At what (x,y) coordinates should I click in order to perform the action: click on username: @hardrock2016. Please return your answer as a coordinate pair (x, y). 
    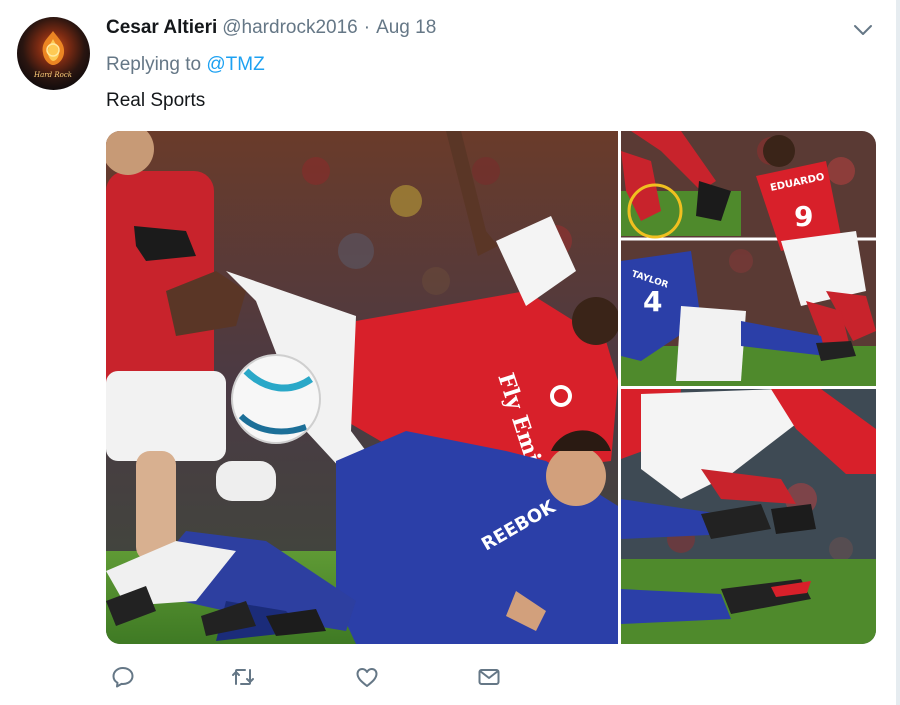
    Looking at the image, I should click on (289, 28).